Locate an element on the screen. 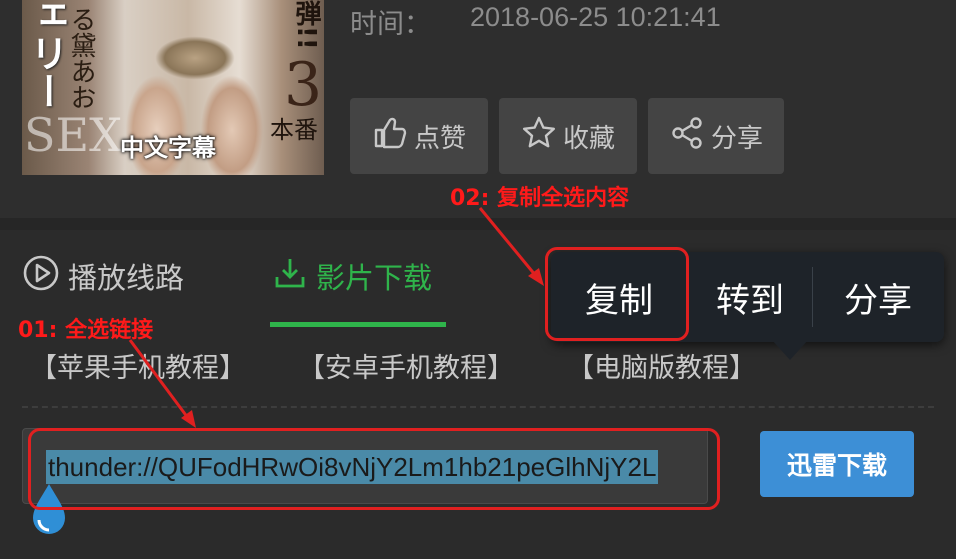 The height and width of the screenshot is (559, 956). menu-share-button: 分享 is located at coordinates (878, 297).